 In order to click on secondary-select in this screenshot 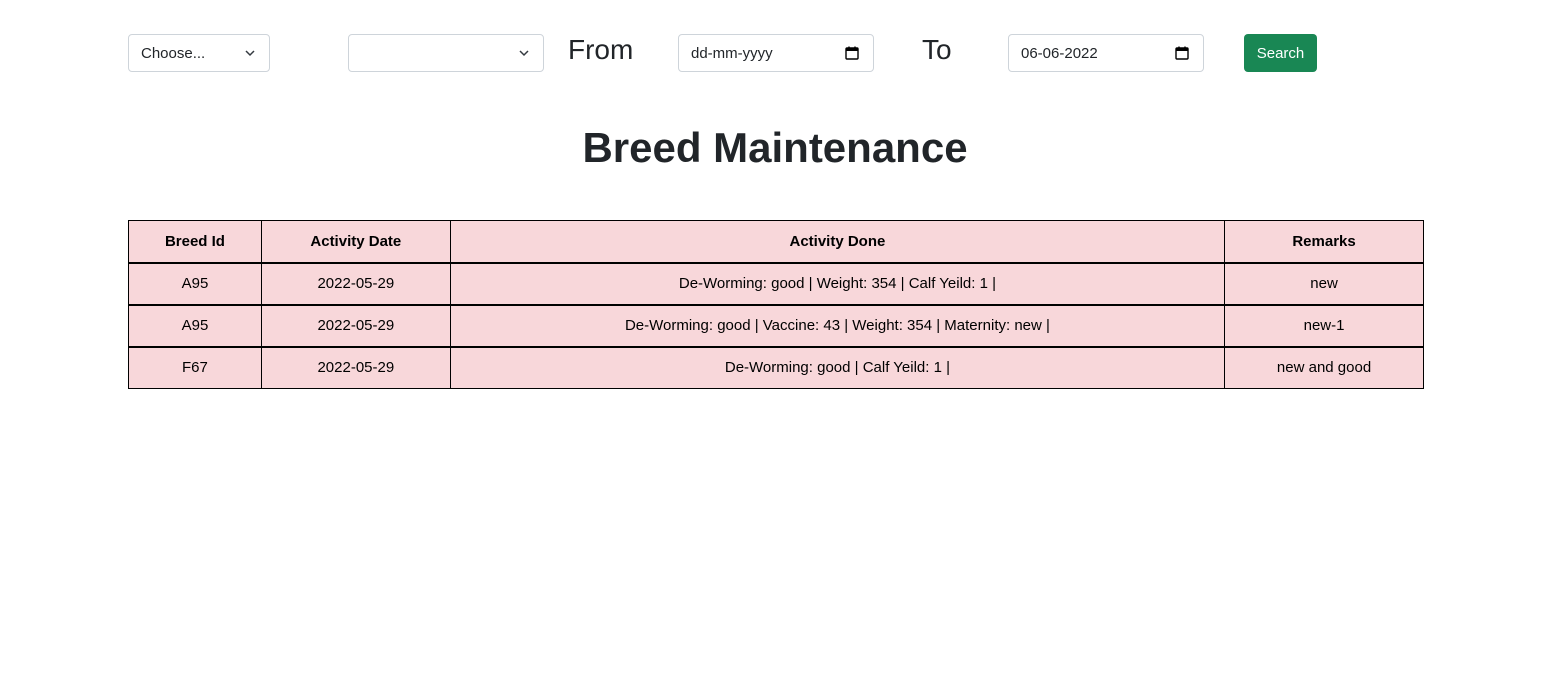, I will do `click(446, 53)`.